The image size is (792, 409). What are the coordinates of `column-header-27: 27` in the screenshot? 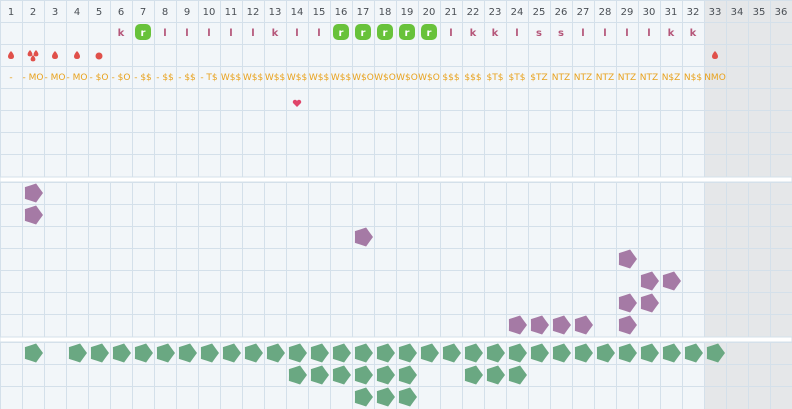 It's located at (583, 12).